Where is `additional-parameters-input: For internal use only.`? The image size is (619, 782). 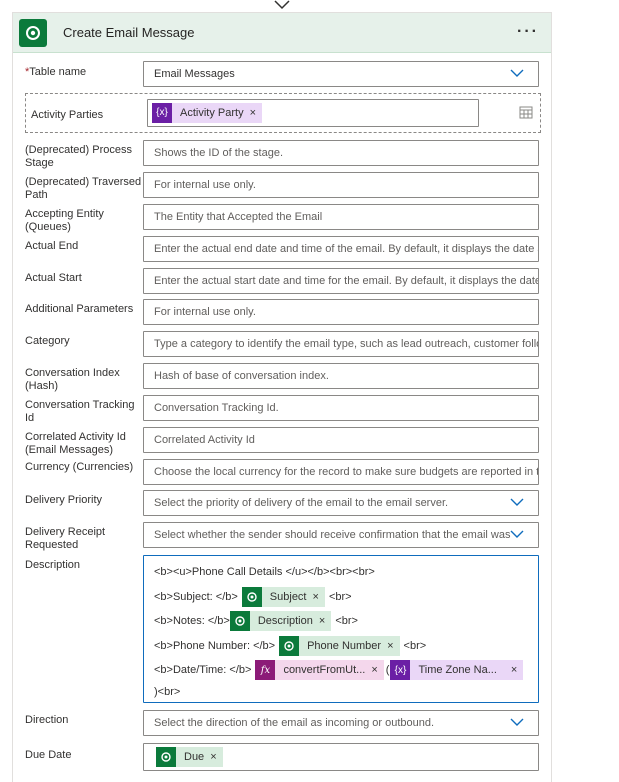
additional-parameters-input: For internal use only. is located at coordinates (341, 312).